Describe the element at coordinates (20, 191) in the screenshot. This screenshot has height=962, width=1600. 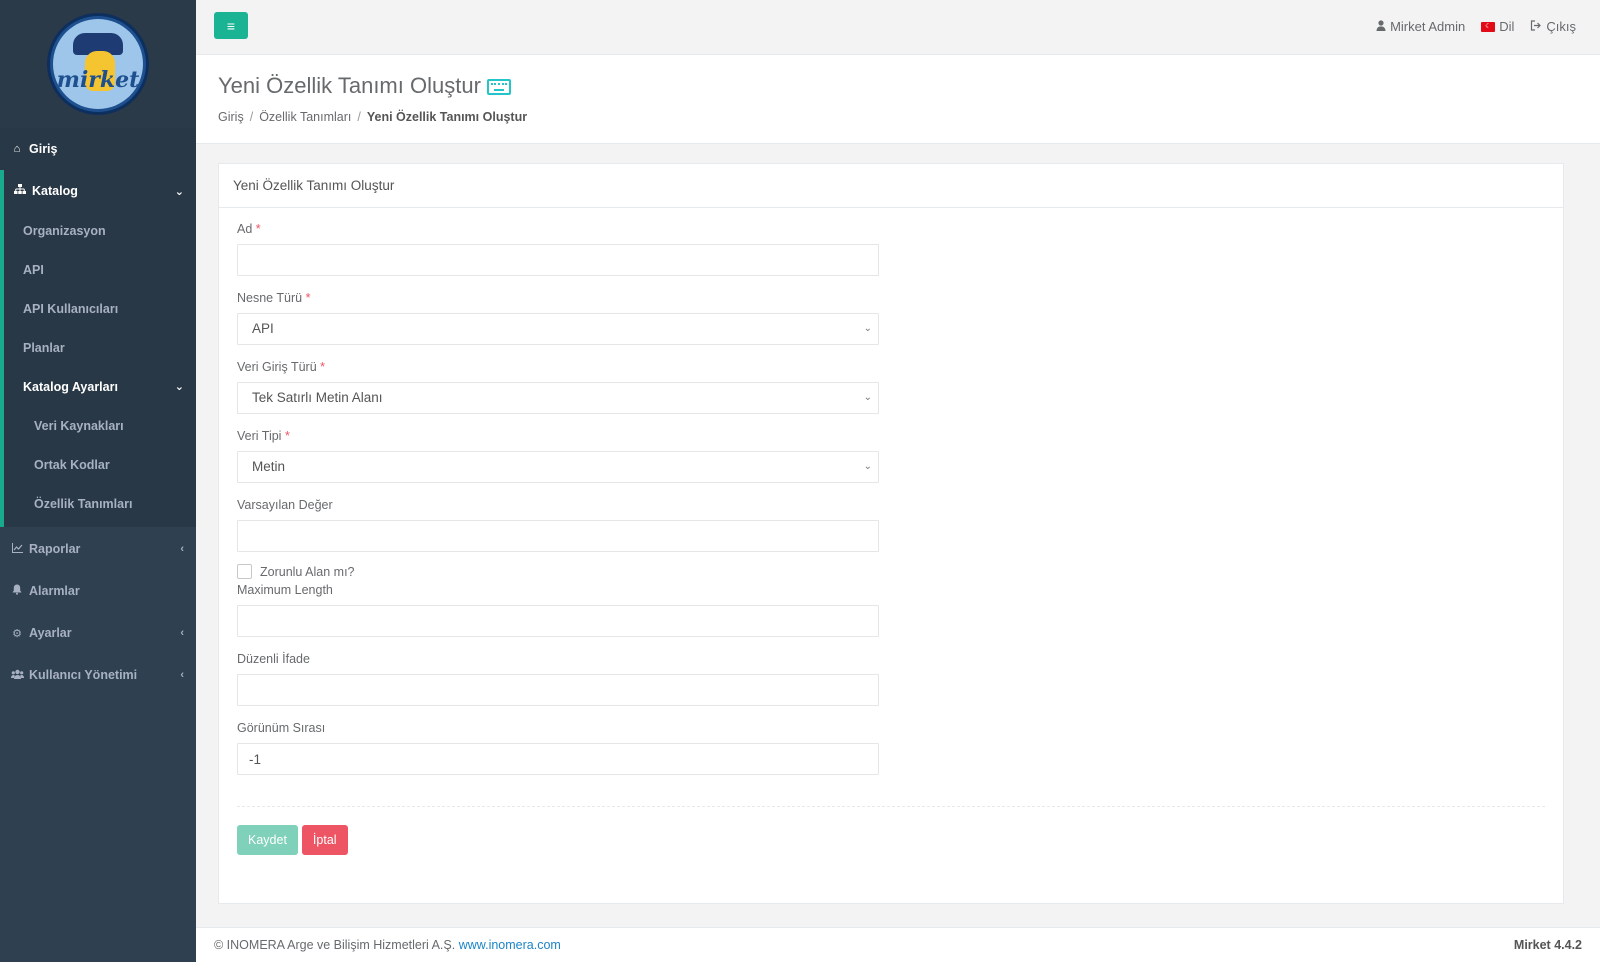
I see `sitemap-icon` at that location.